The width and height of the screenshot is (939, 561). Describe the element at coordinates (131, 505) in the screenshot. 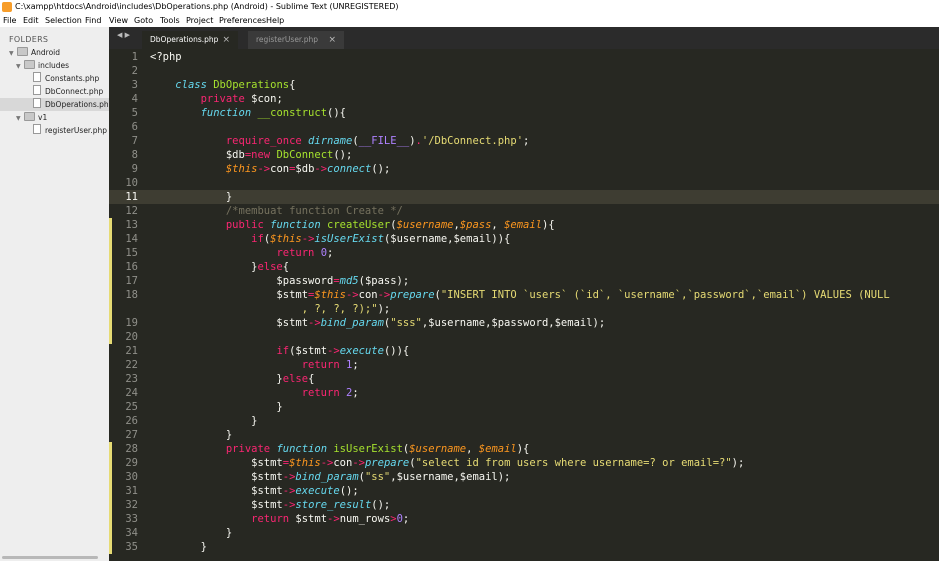

I see `line-number: 32` at that location.